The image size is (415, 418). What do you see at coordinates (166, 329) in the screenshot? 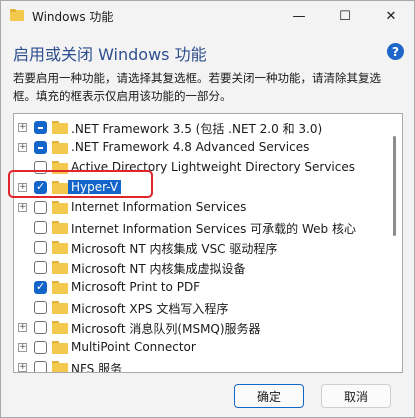
I see `feature-label: Microsoft 消息队列(MSMQ)服务器` at bounding box center [166, 329].